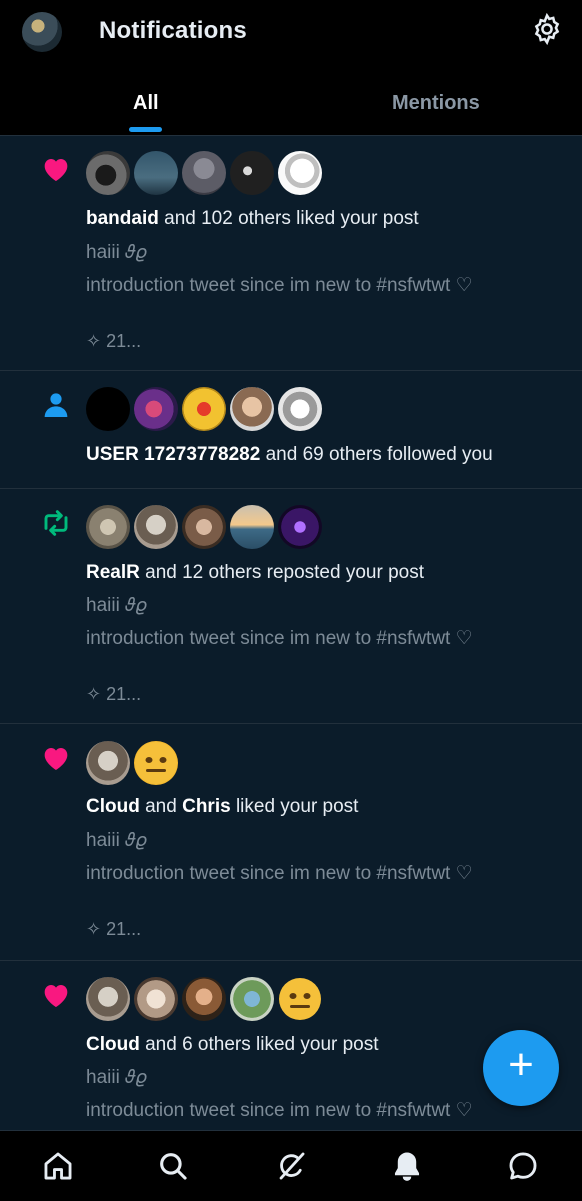  Describe the element at coordinates (173, 30) in the screenshot. I see `page-title: Notifications` at that location.